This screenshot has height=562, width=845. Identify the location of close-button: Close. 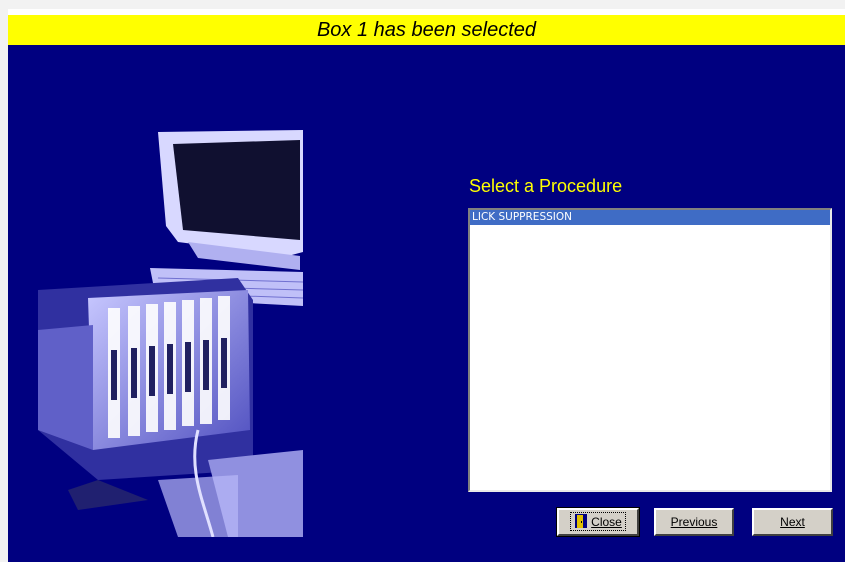
(598, 522).